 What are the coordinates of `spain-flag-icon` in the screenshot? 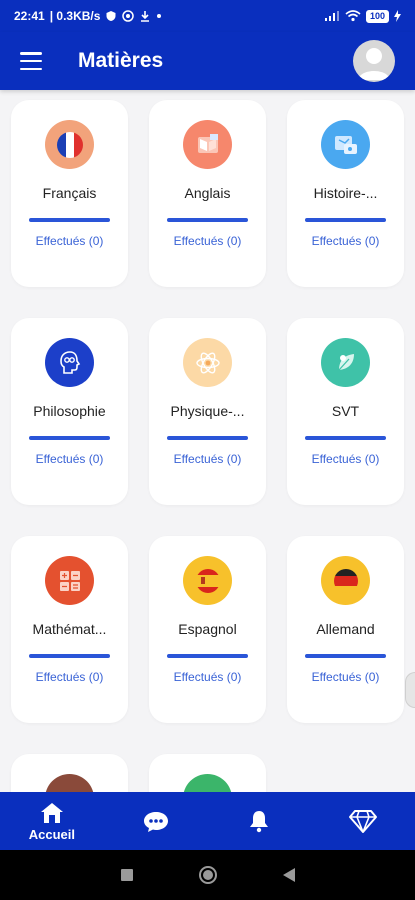 It's located at (207, 580).